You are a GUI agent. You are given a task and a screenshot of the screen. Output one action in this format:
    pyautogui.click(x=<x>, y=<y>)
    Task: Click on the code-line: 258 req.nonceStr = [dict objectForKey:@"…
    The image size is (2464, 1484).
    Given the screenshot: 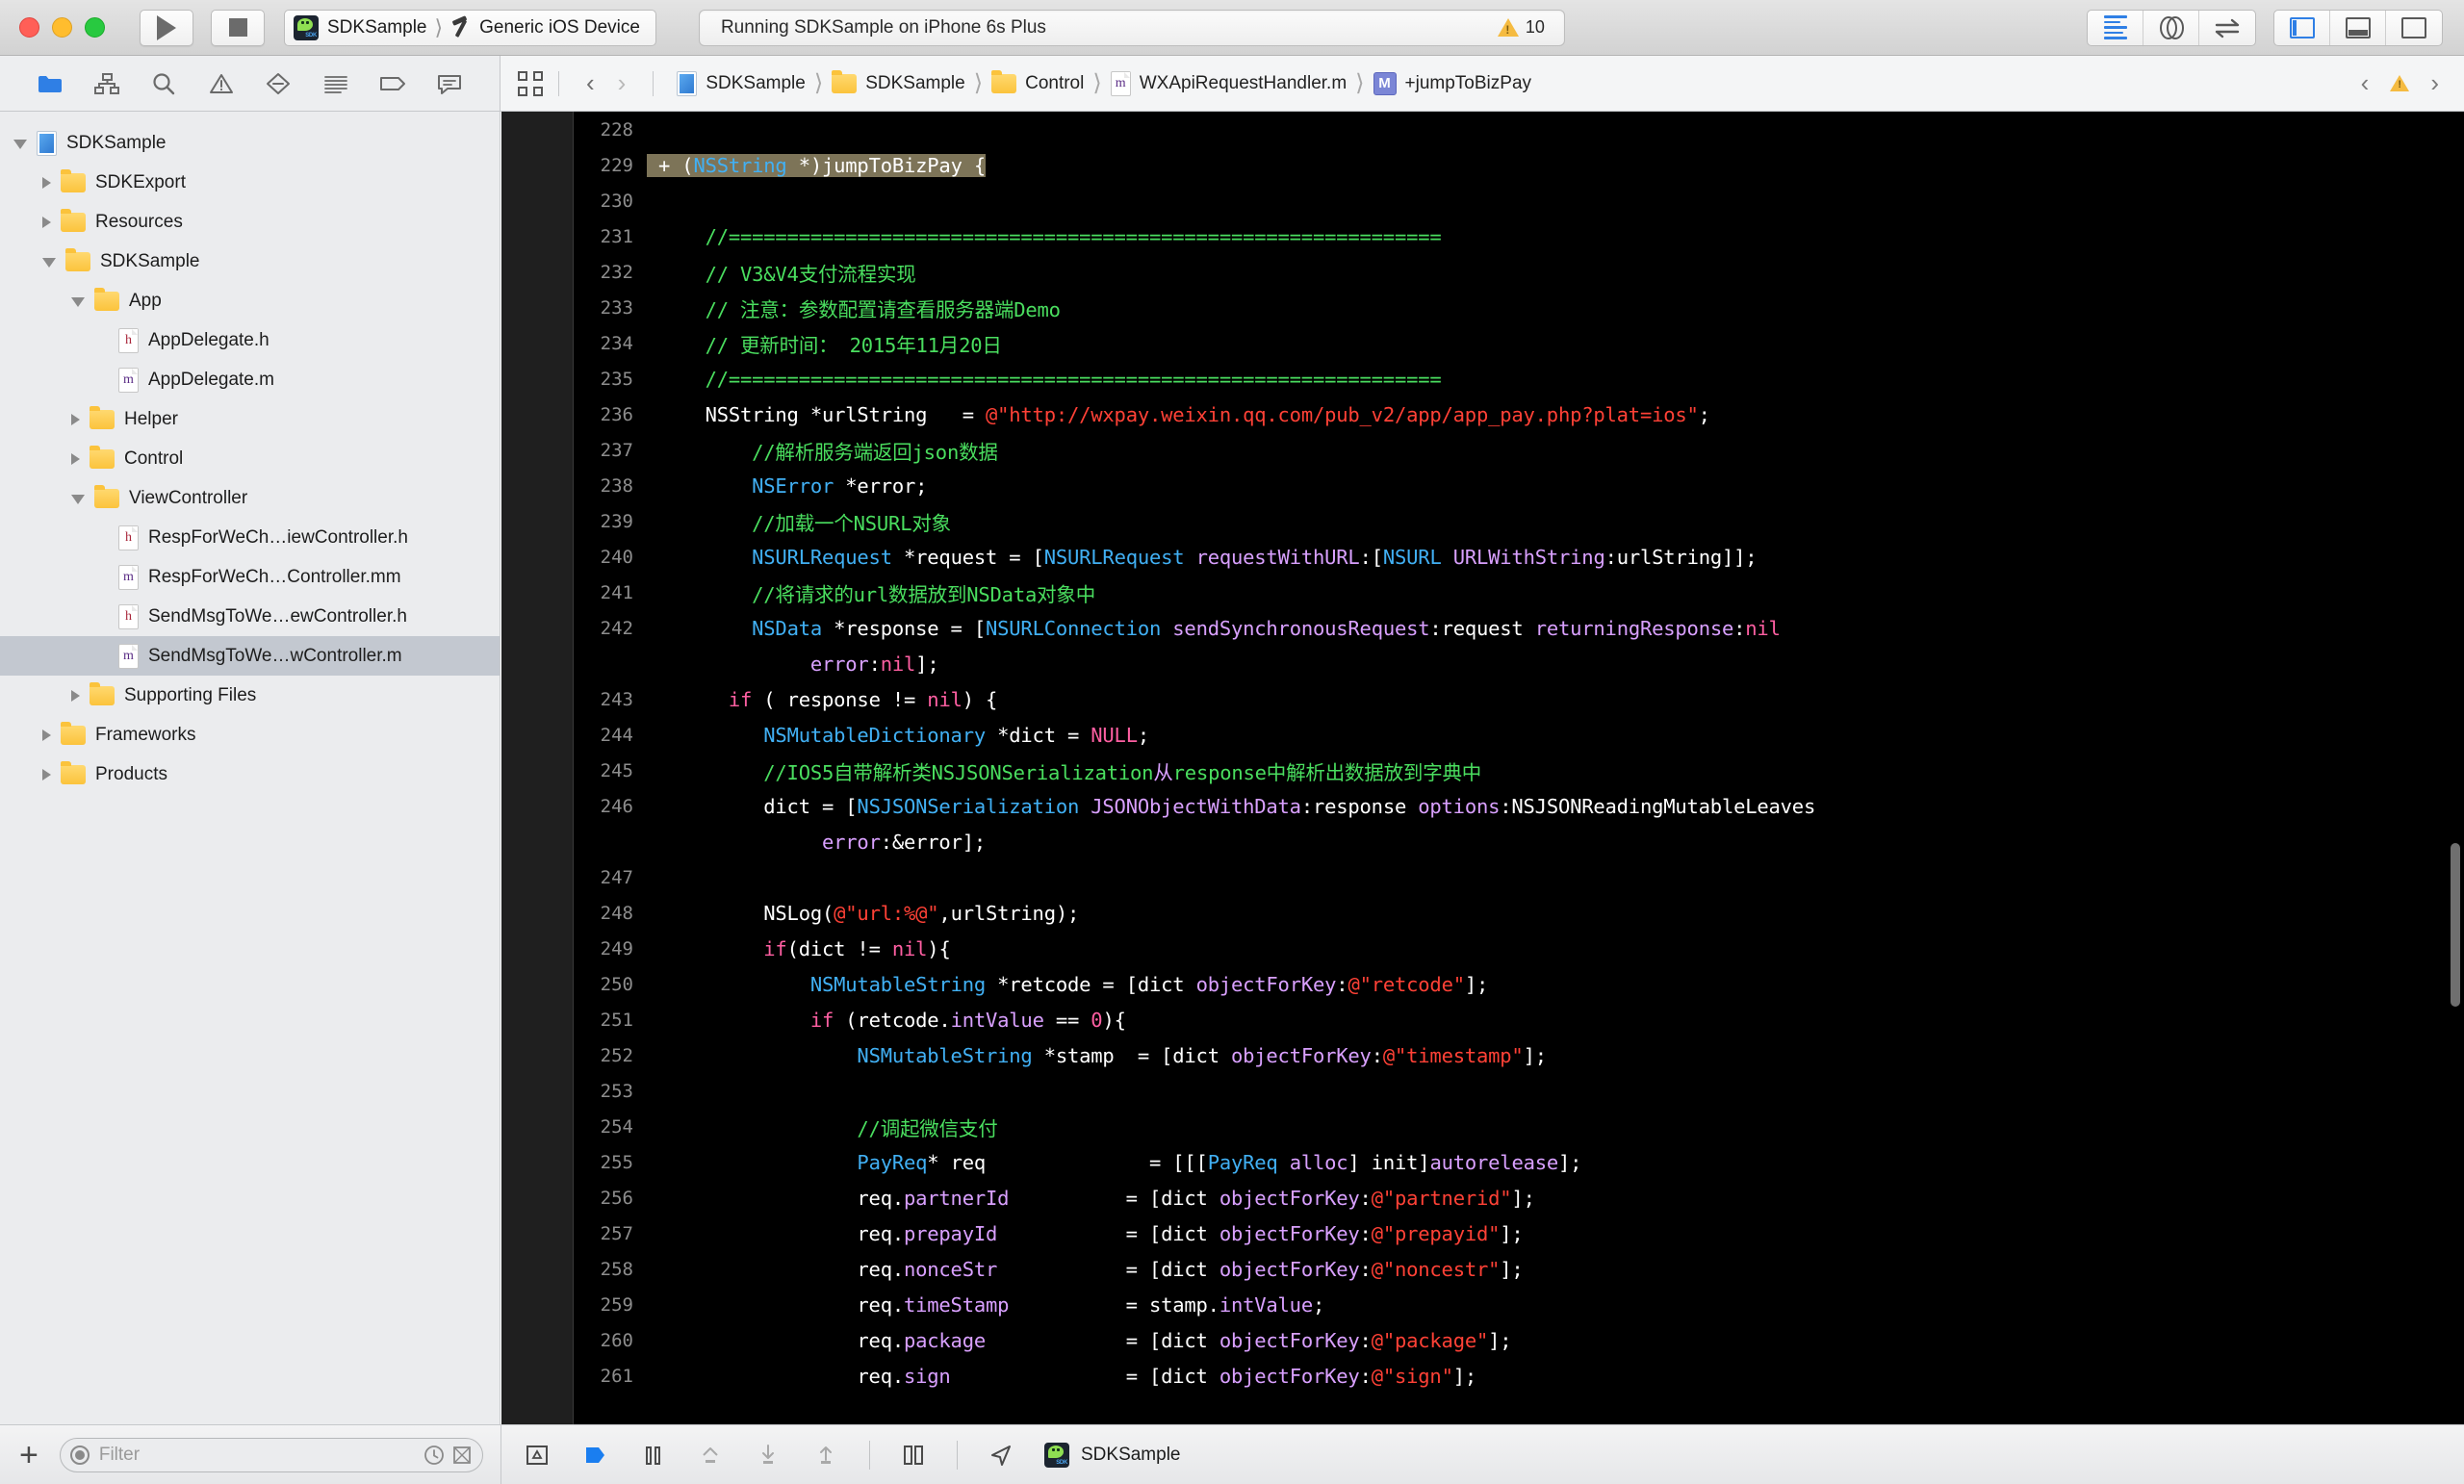 What is the action you would take?
    pyautogui.click(x=1519, y=1269)
    